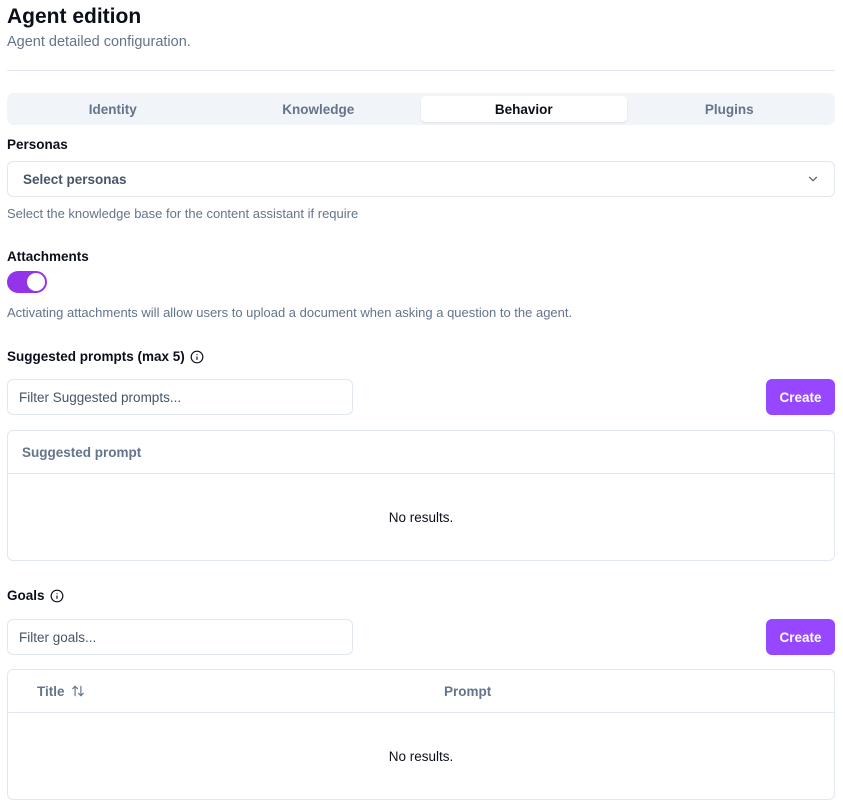 Image resolution: width=843 pixels, height=807 pixels. What do you see at coordinates (180, 637) in the screenshot?
I see `goals-filter-input` at bounding box center [180, 637].